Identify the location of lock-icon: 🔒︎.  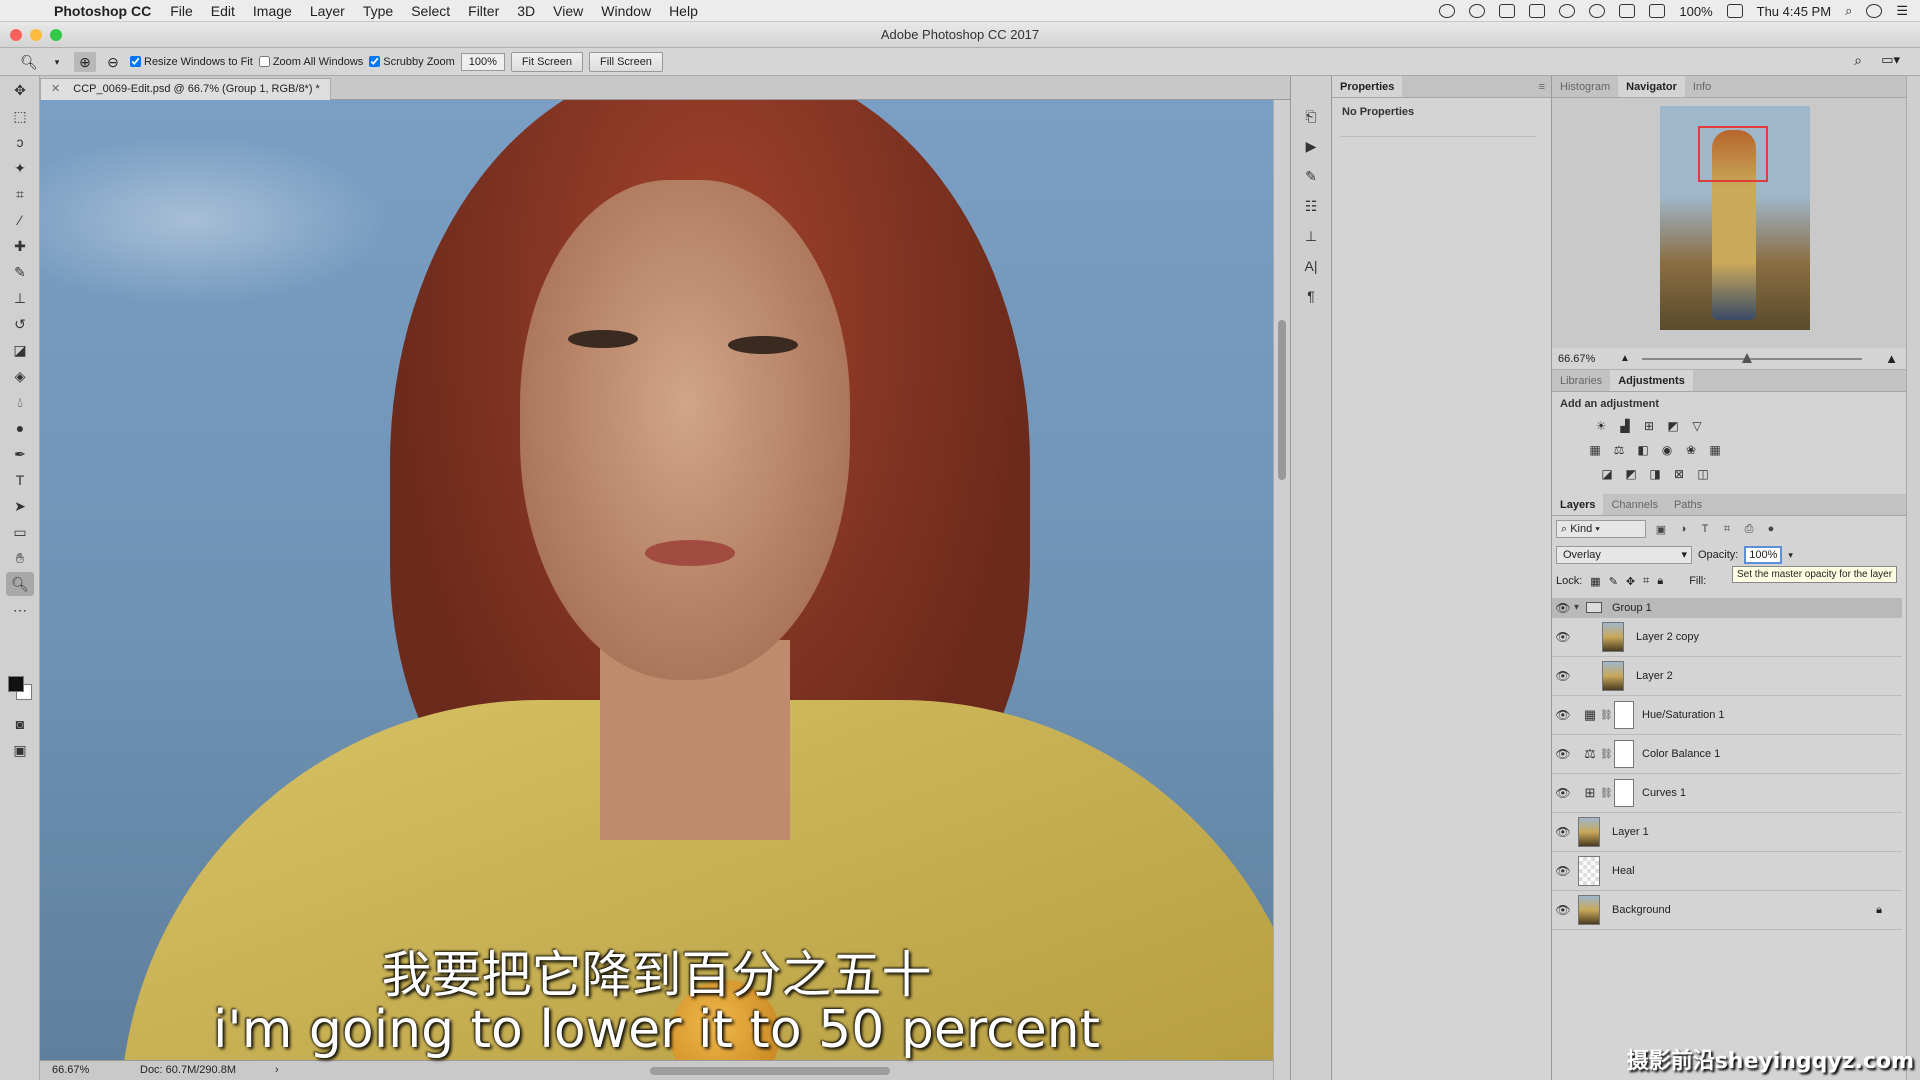
(1879, 910).